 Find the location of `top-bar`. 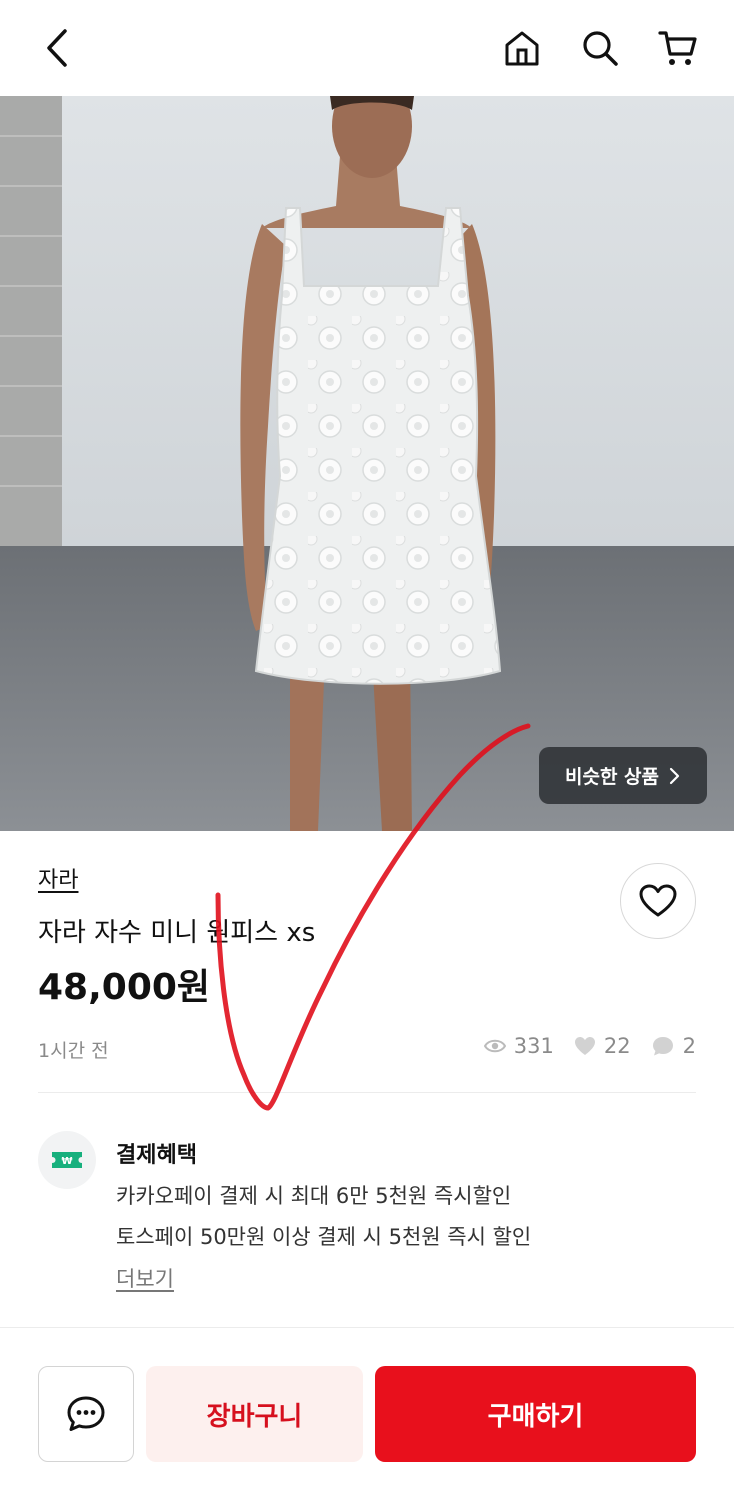

top-bar is located at coordinates (367, 48).